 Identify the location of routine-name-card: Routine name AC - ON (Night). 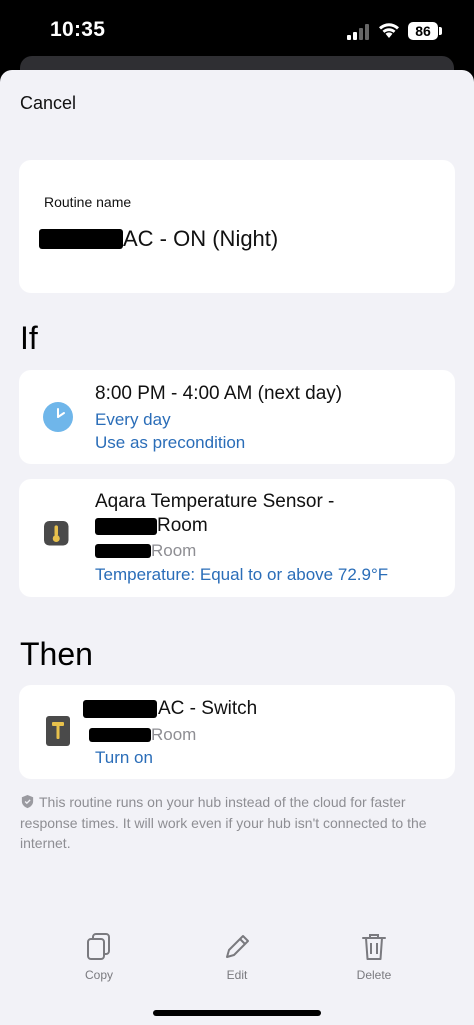
(237, 226).